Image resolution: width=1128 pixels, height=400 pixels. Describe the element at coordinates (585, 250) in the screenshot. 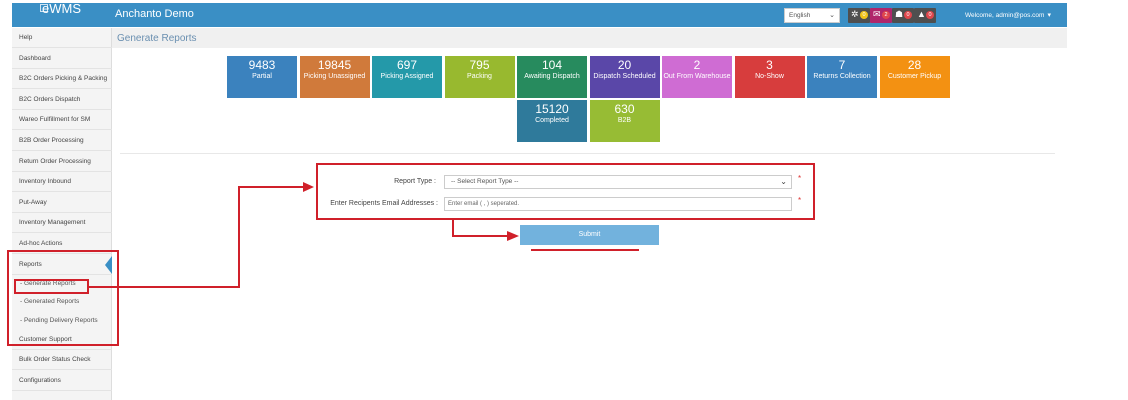

I see `annotation-underline` at that location.